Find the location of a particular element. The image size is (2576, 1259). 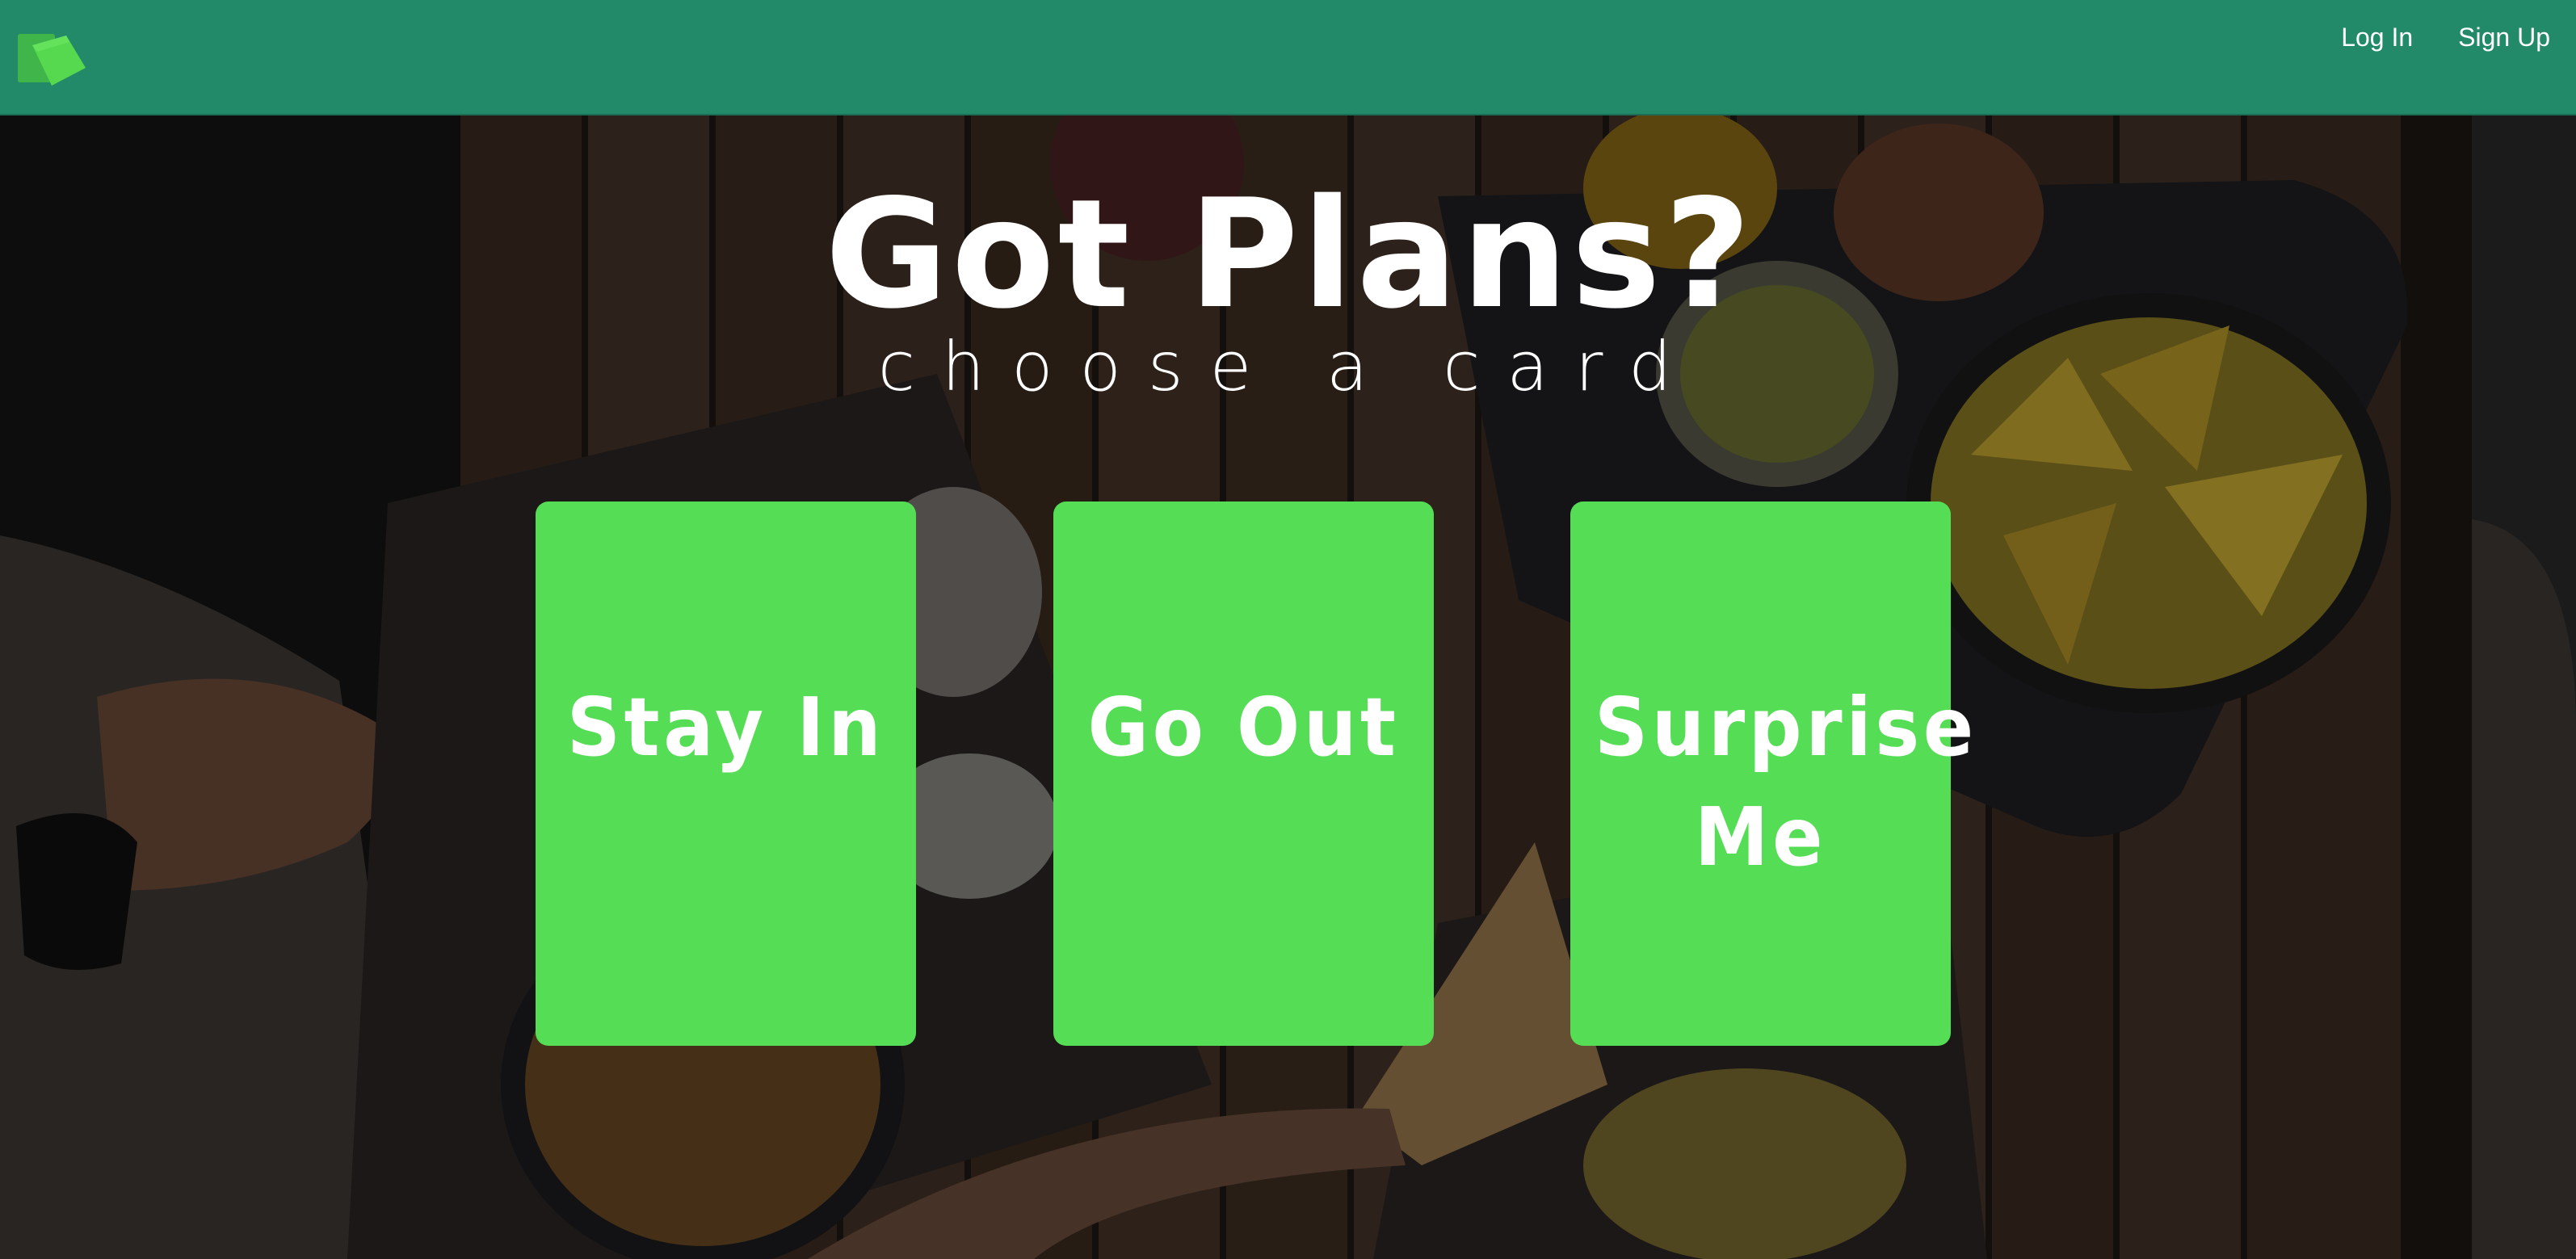

go-out-card-label: Go Out is located at coordinates (1244, 727).